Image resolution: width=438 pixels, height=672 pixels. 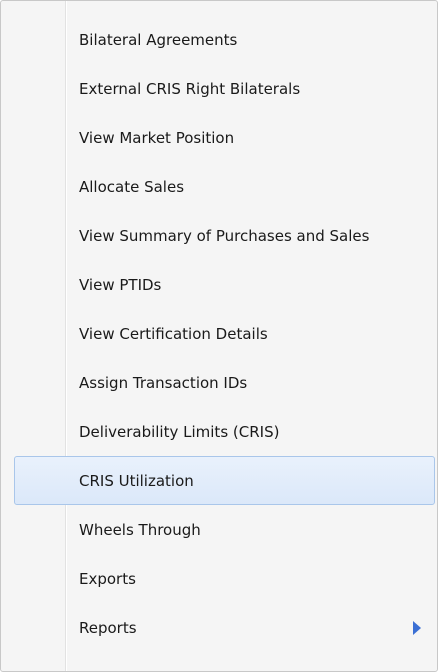 What do you see at coordinates (163, 382) in the screenshot?
I see `menu-item-label: Assign Transaction IDs` at bounding box center [163, 382].